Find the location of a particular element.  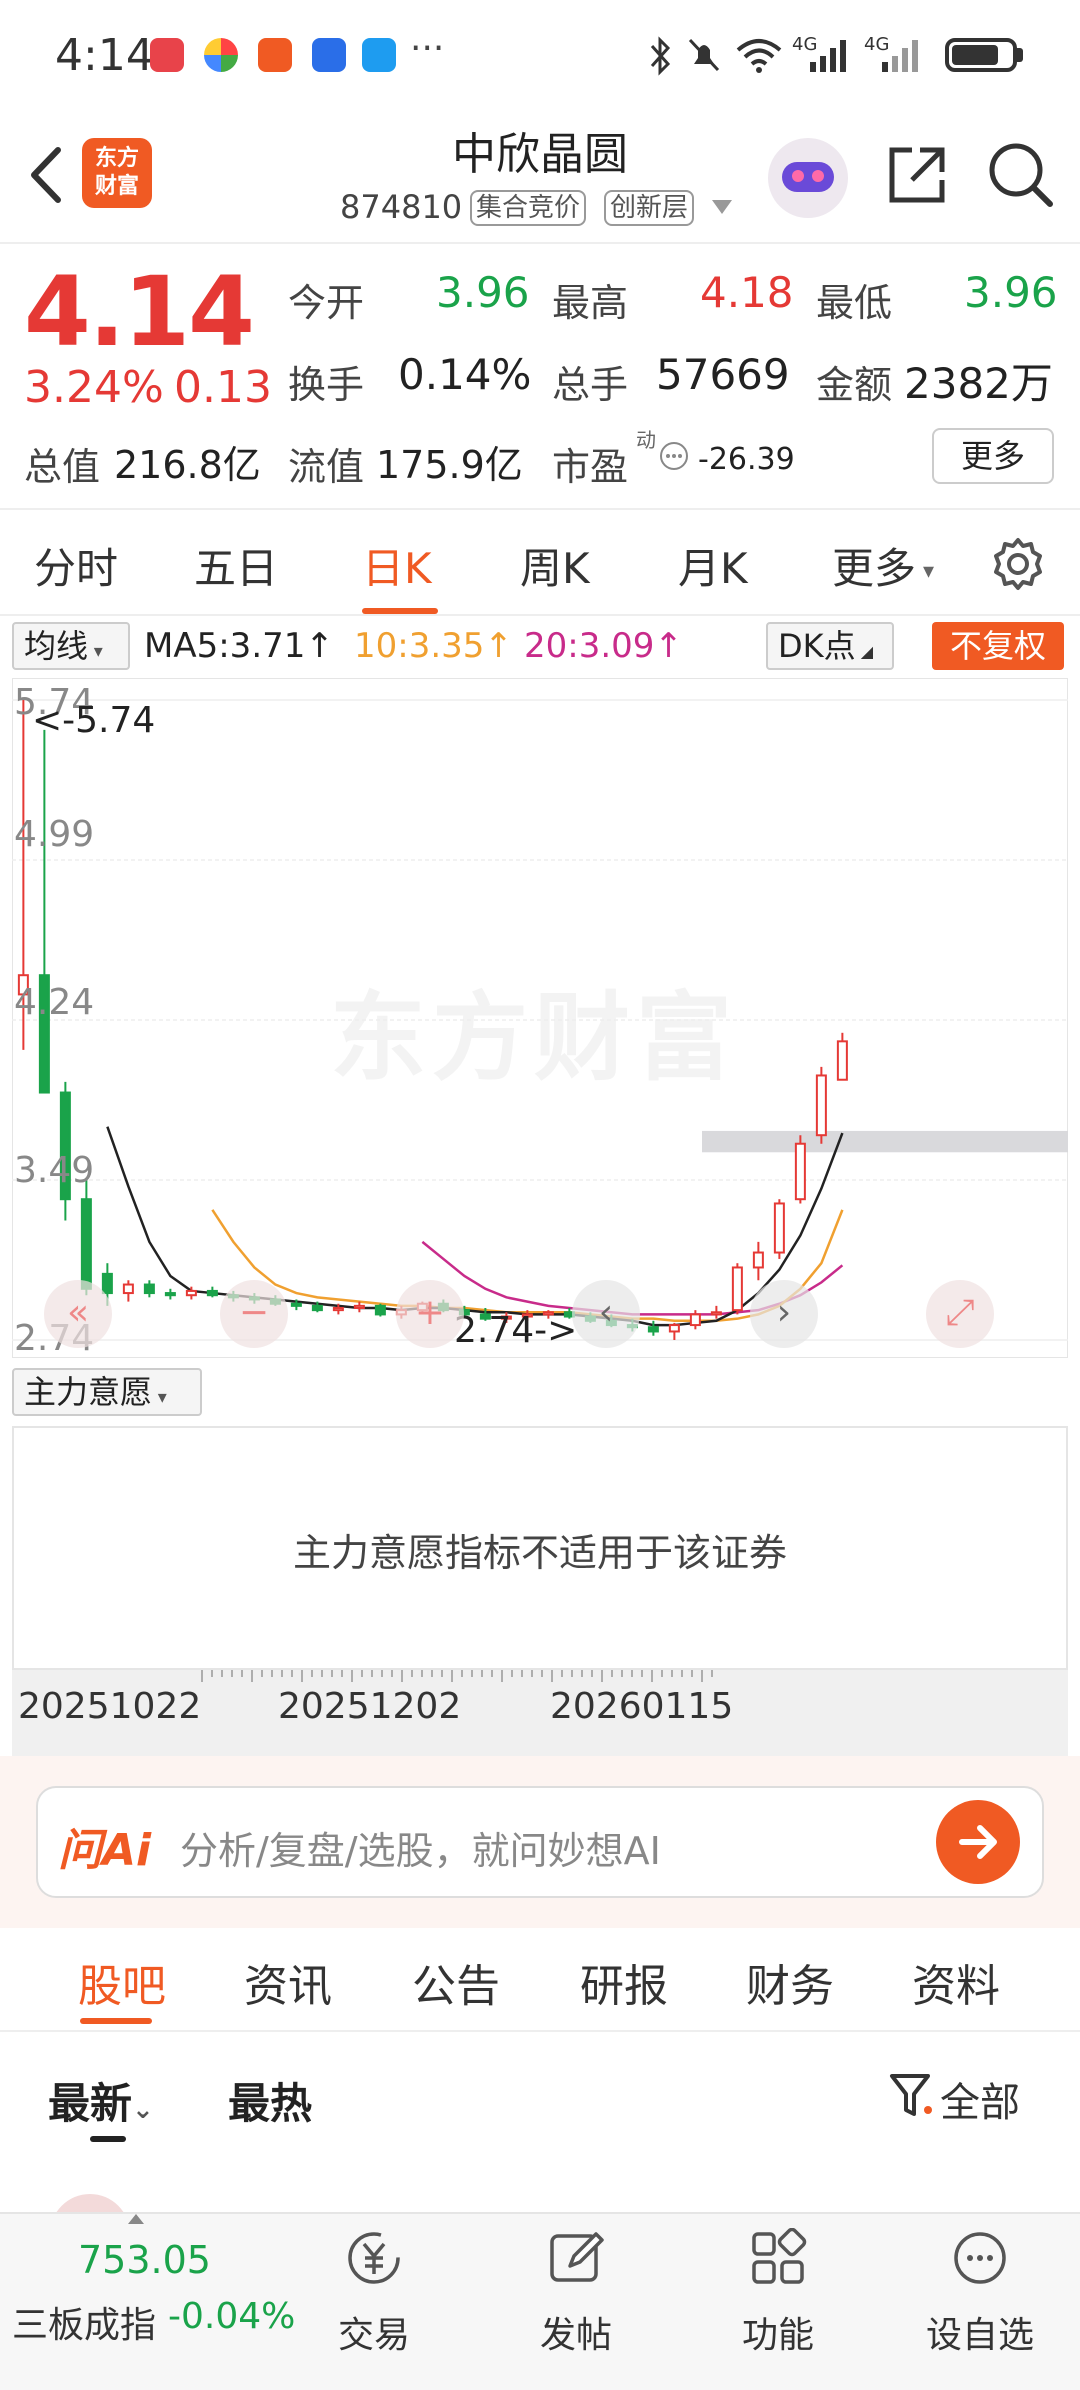

ma10-value: 10:3.35↑ is located at coordinates (433, 646).